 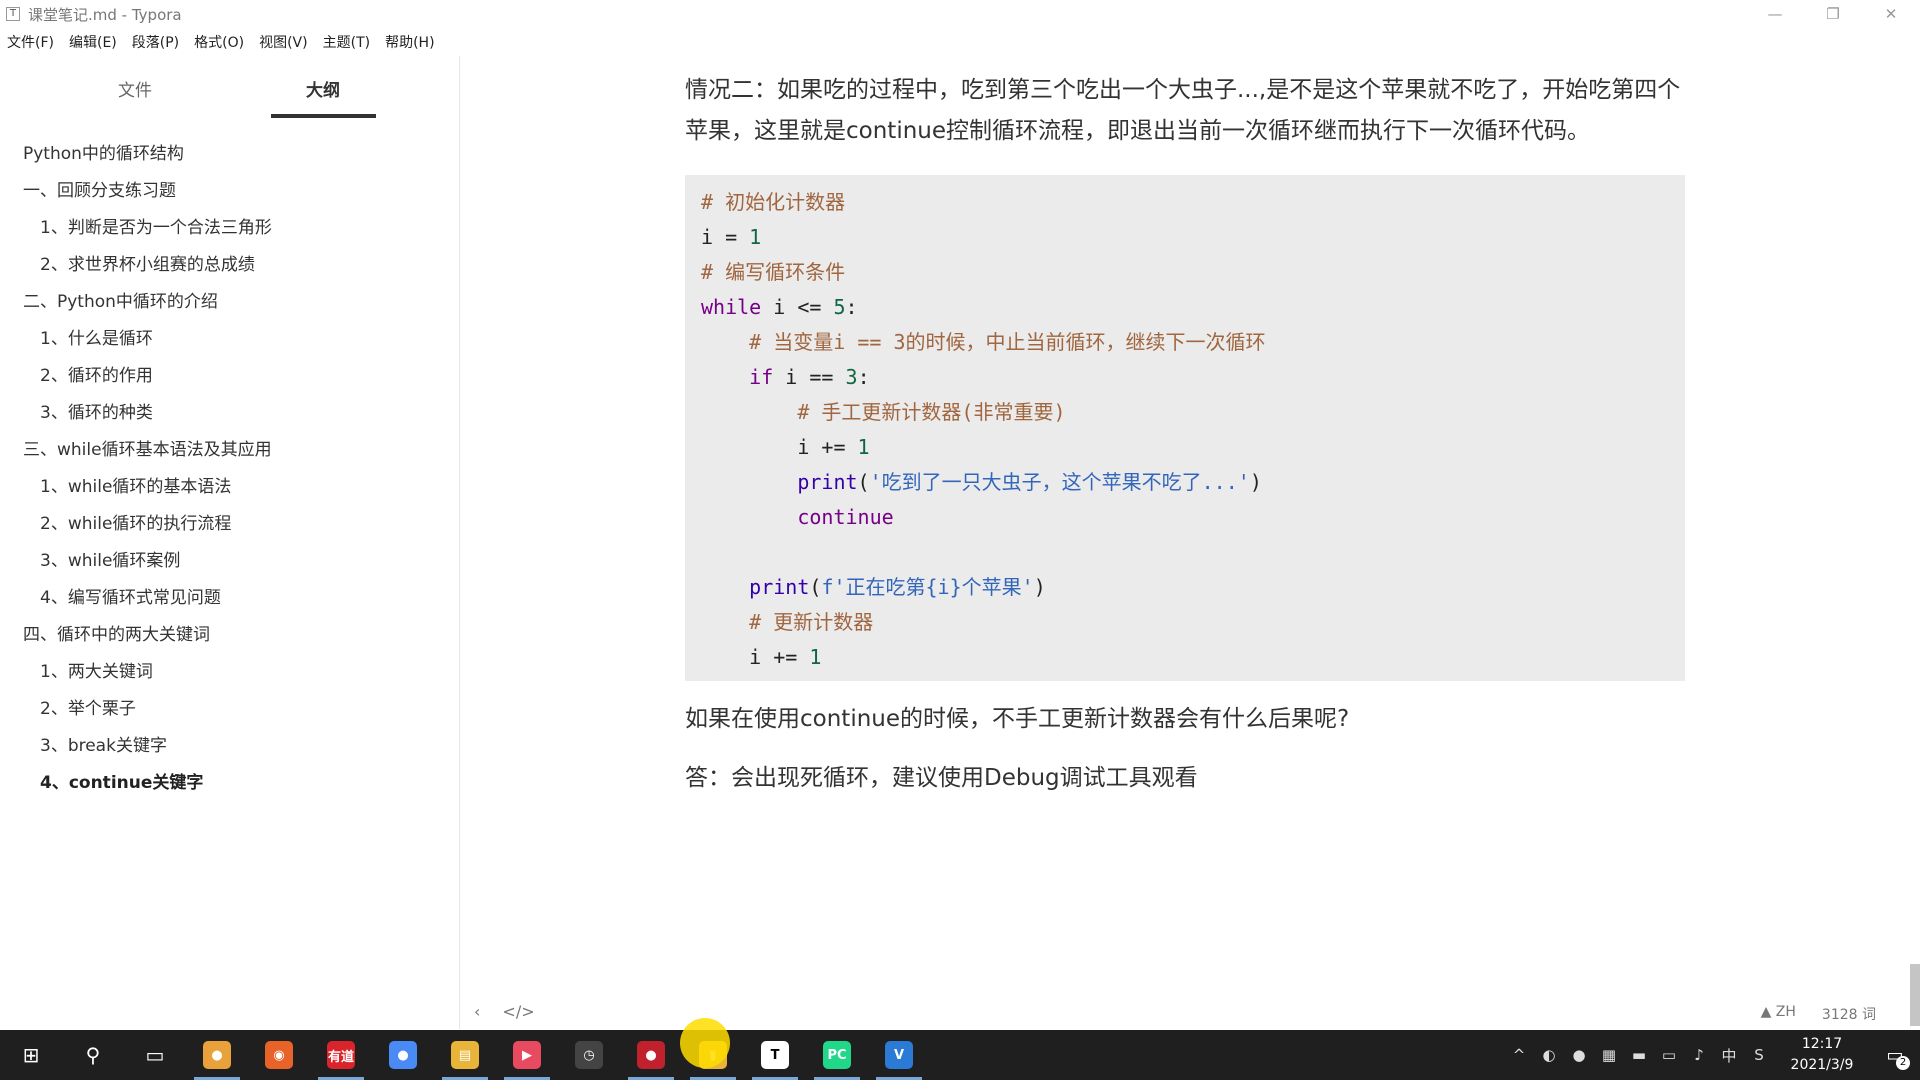 I want to click on active-tab-indicator, so click(x=323, y=116).